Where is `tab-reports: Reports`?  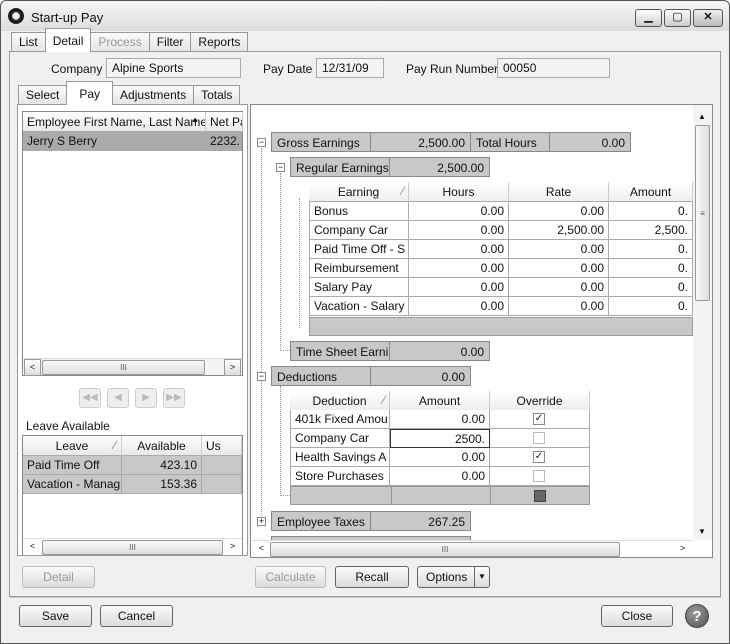
tab-reports: Reports is located at coordinates (219, 42).